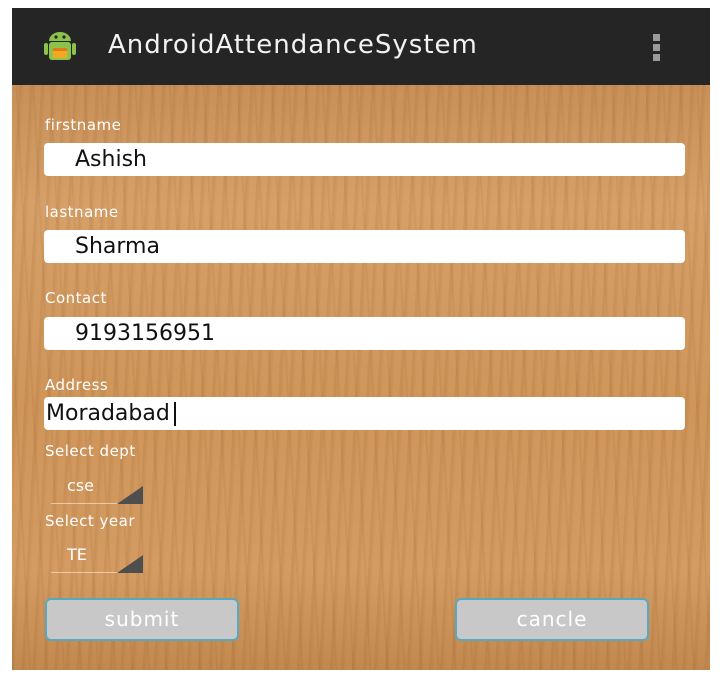 This screenshot has width=722, height=681. What do you see at coordinates (364, 159) in the screenshot?
I see `firstname-input: Ashish` at bounding box center [364, 159].